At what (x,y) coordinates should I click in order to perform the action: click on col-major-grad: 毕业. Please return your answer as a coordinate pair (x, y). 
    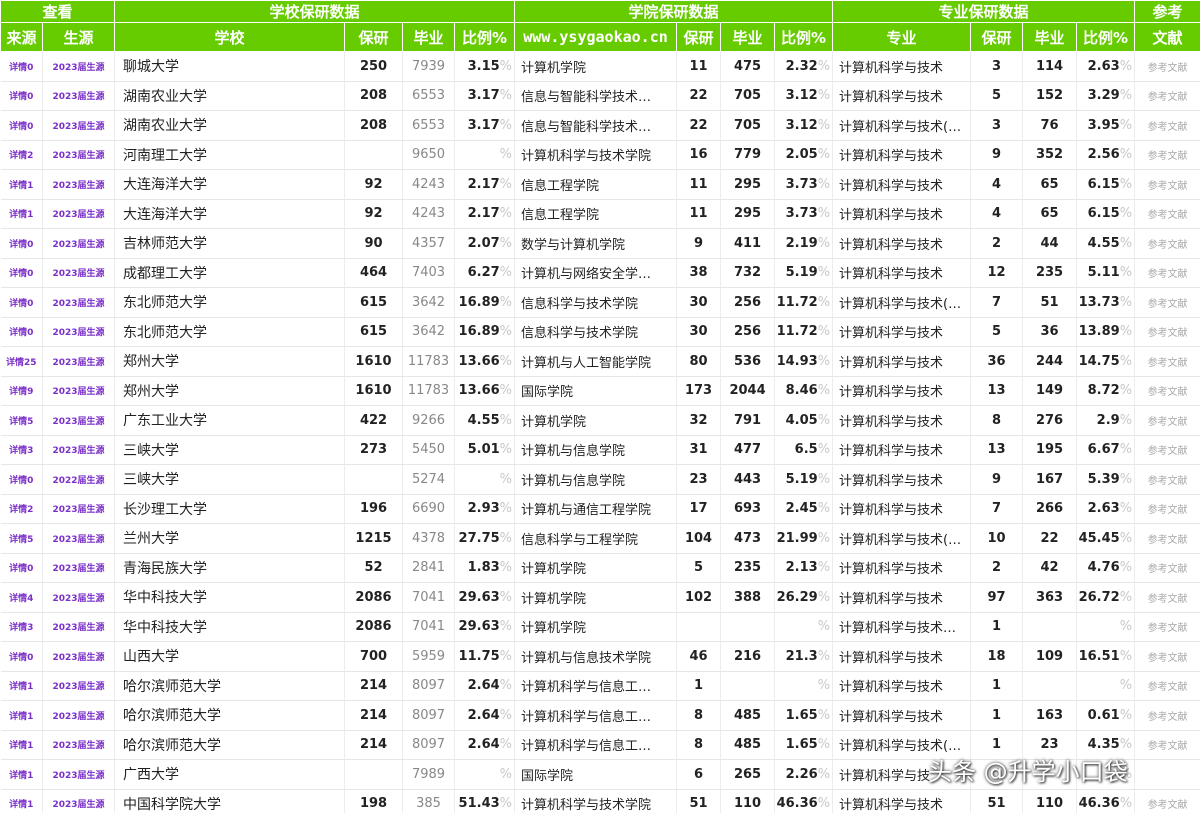
    Looking at the image, I should click on (1050, 37).